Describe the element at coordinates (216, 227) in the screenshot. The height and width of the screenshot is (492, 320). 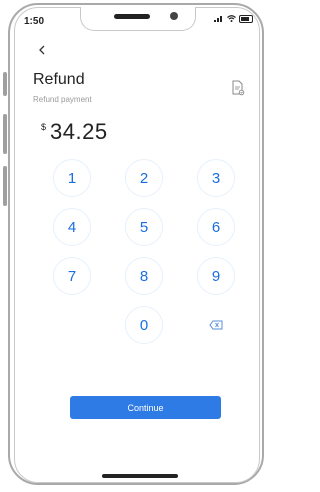
I see `keypad-key-6: 6` at that location.